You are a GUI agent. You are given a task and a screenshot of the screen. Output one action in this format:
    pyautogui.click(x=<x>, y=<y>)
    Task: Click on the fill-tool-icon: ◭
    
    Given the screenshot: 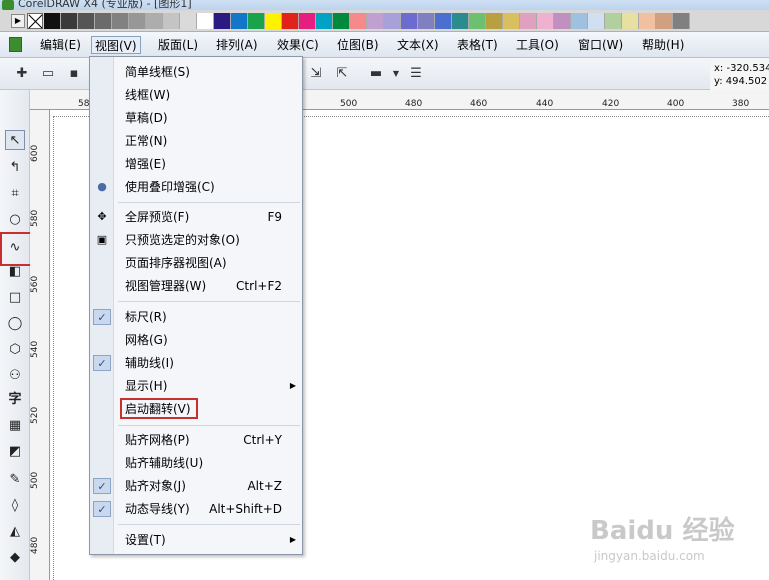 What is the action you would take?
    pyautogui.click(x=15, y=532)
    